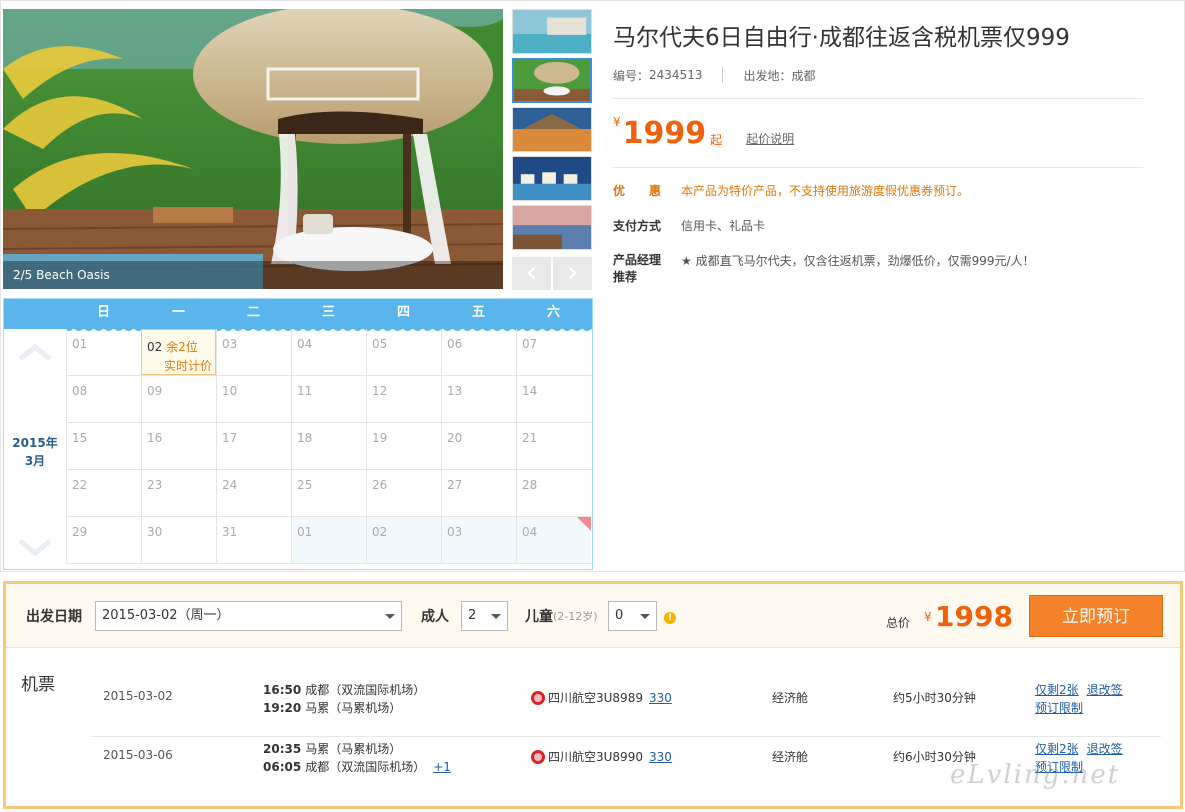 This screenshot has width=1185, height=812. Describe the element at coordinates (767, 75) in the screenshot. I see `origin-label: 出发地：` at that location.